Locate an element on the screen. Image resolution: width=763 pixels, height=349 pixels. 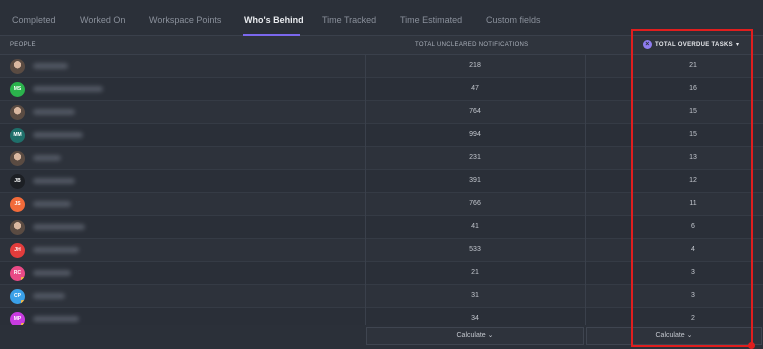
overdue-count: 4 is located at coordinates (693, 249).